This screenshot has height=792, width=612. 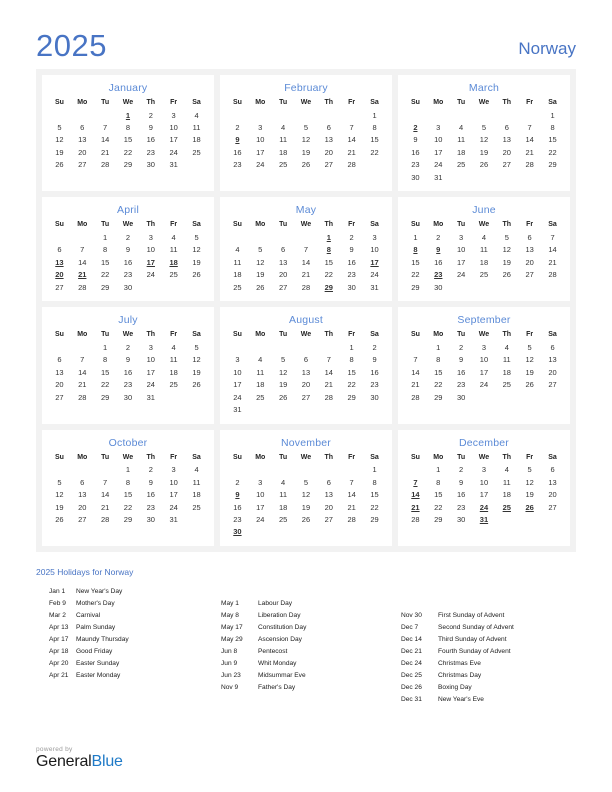 What do you see at coordinates (128, 347) in the screenshot?
I see `day-cell: 2` at bounding box center [128, 347].